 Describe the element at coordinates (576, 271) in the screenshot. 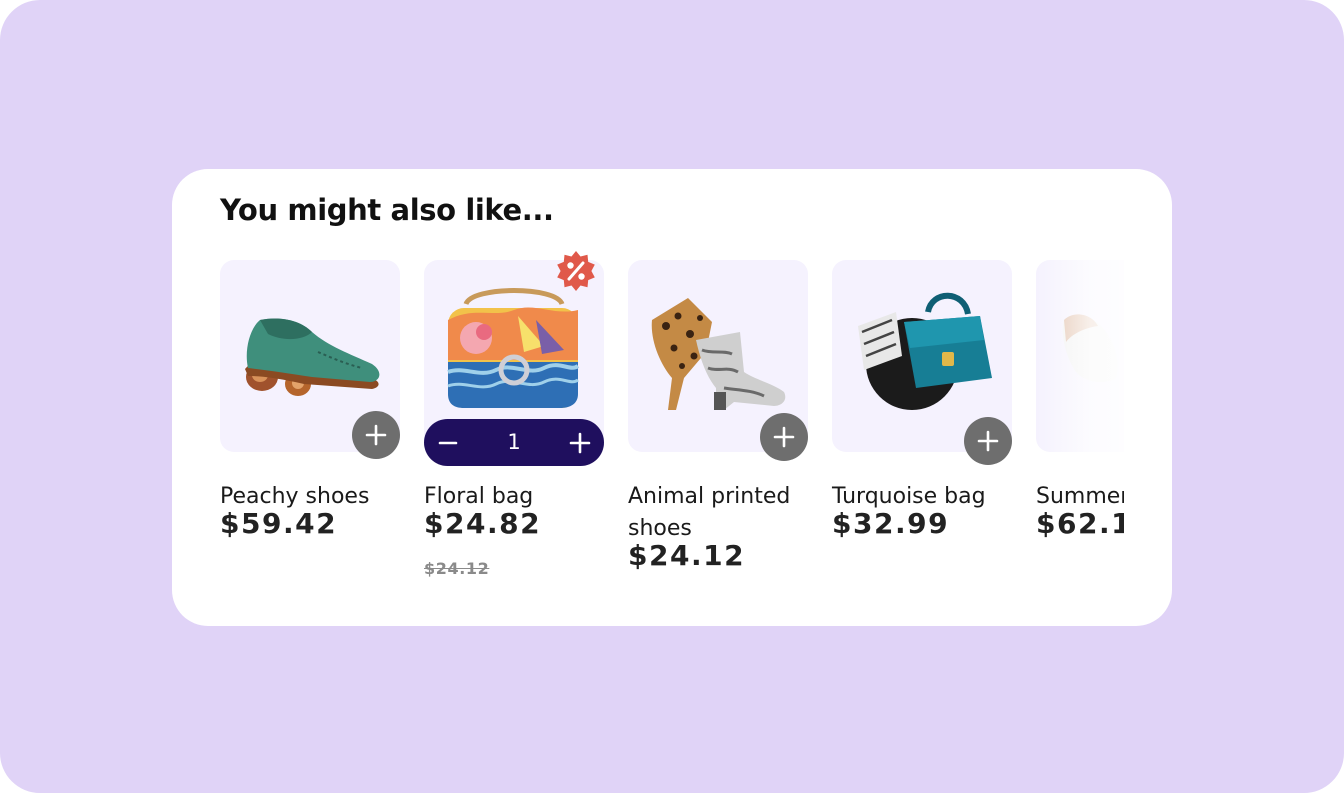

I see `percent-badge-icon` at that location.